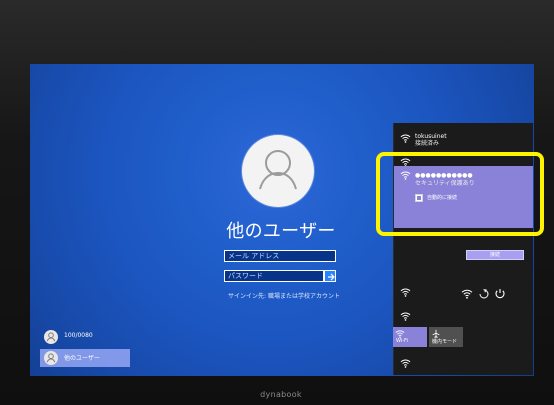  I want to click on auto-connect-label: 自動的に接続, so click(442, 198).